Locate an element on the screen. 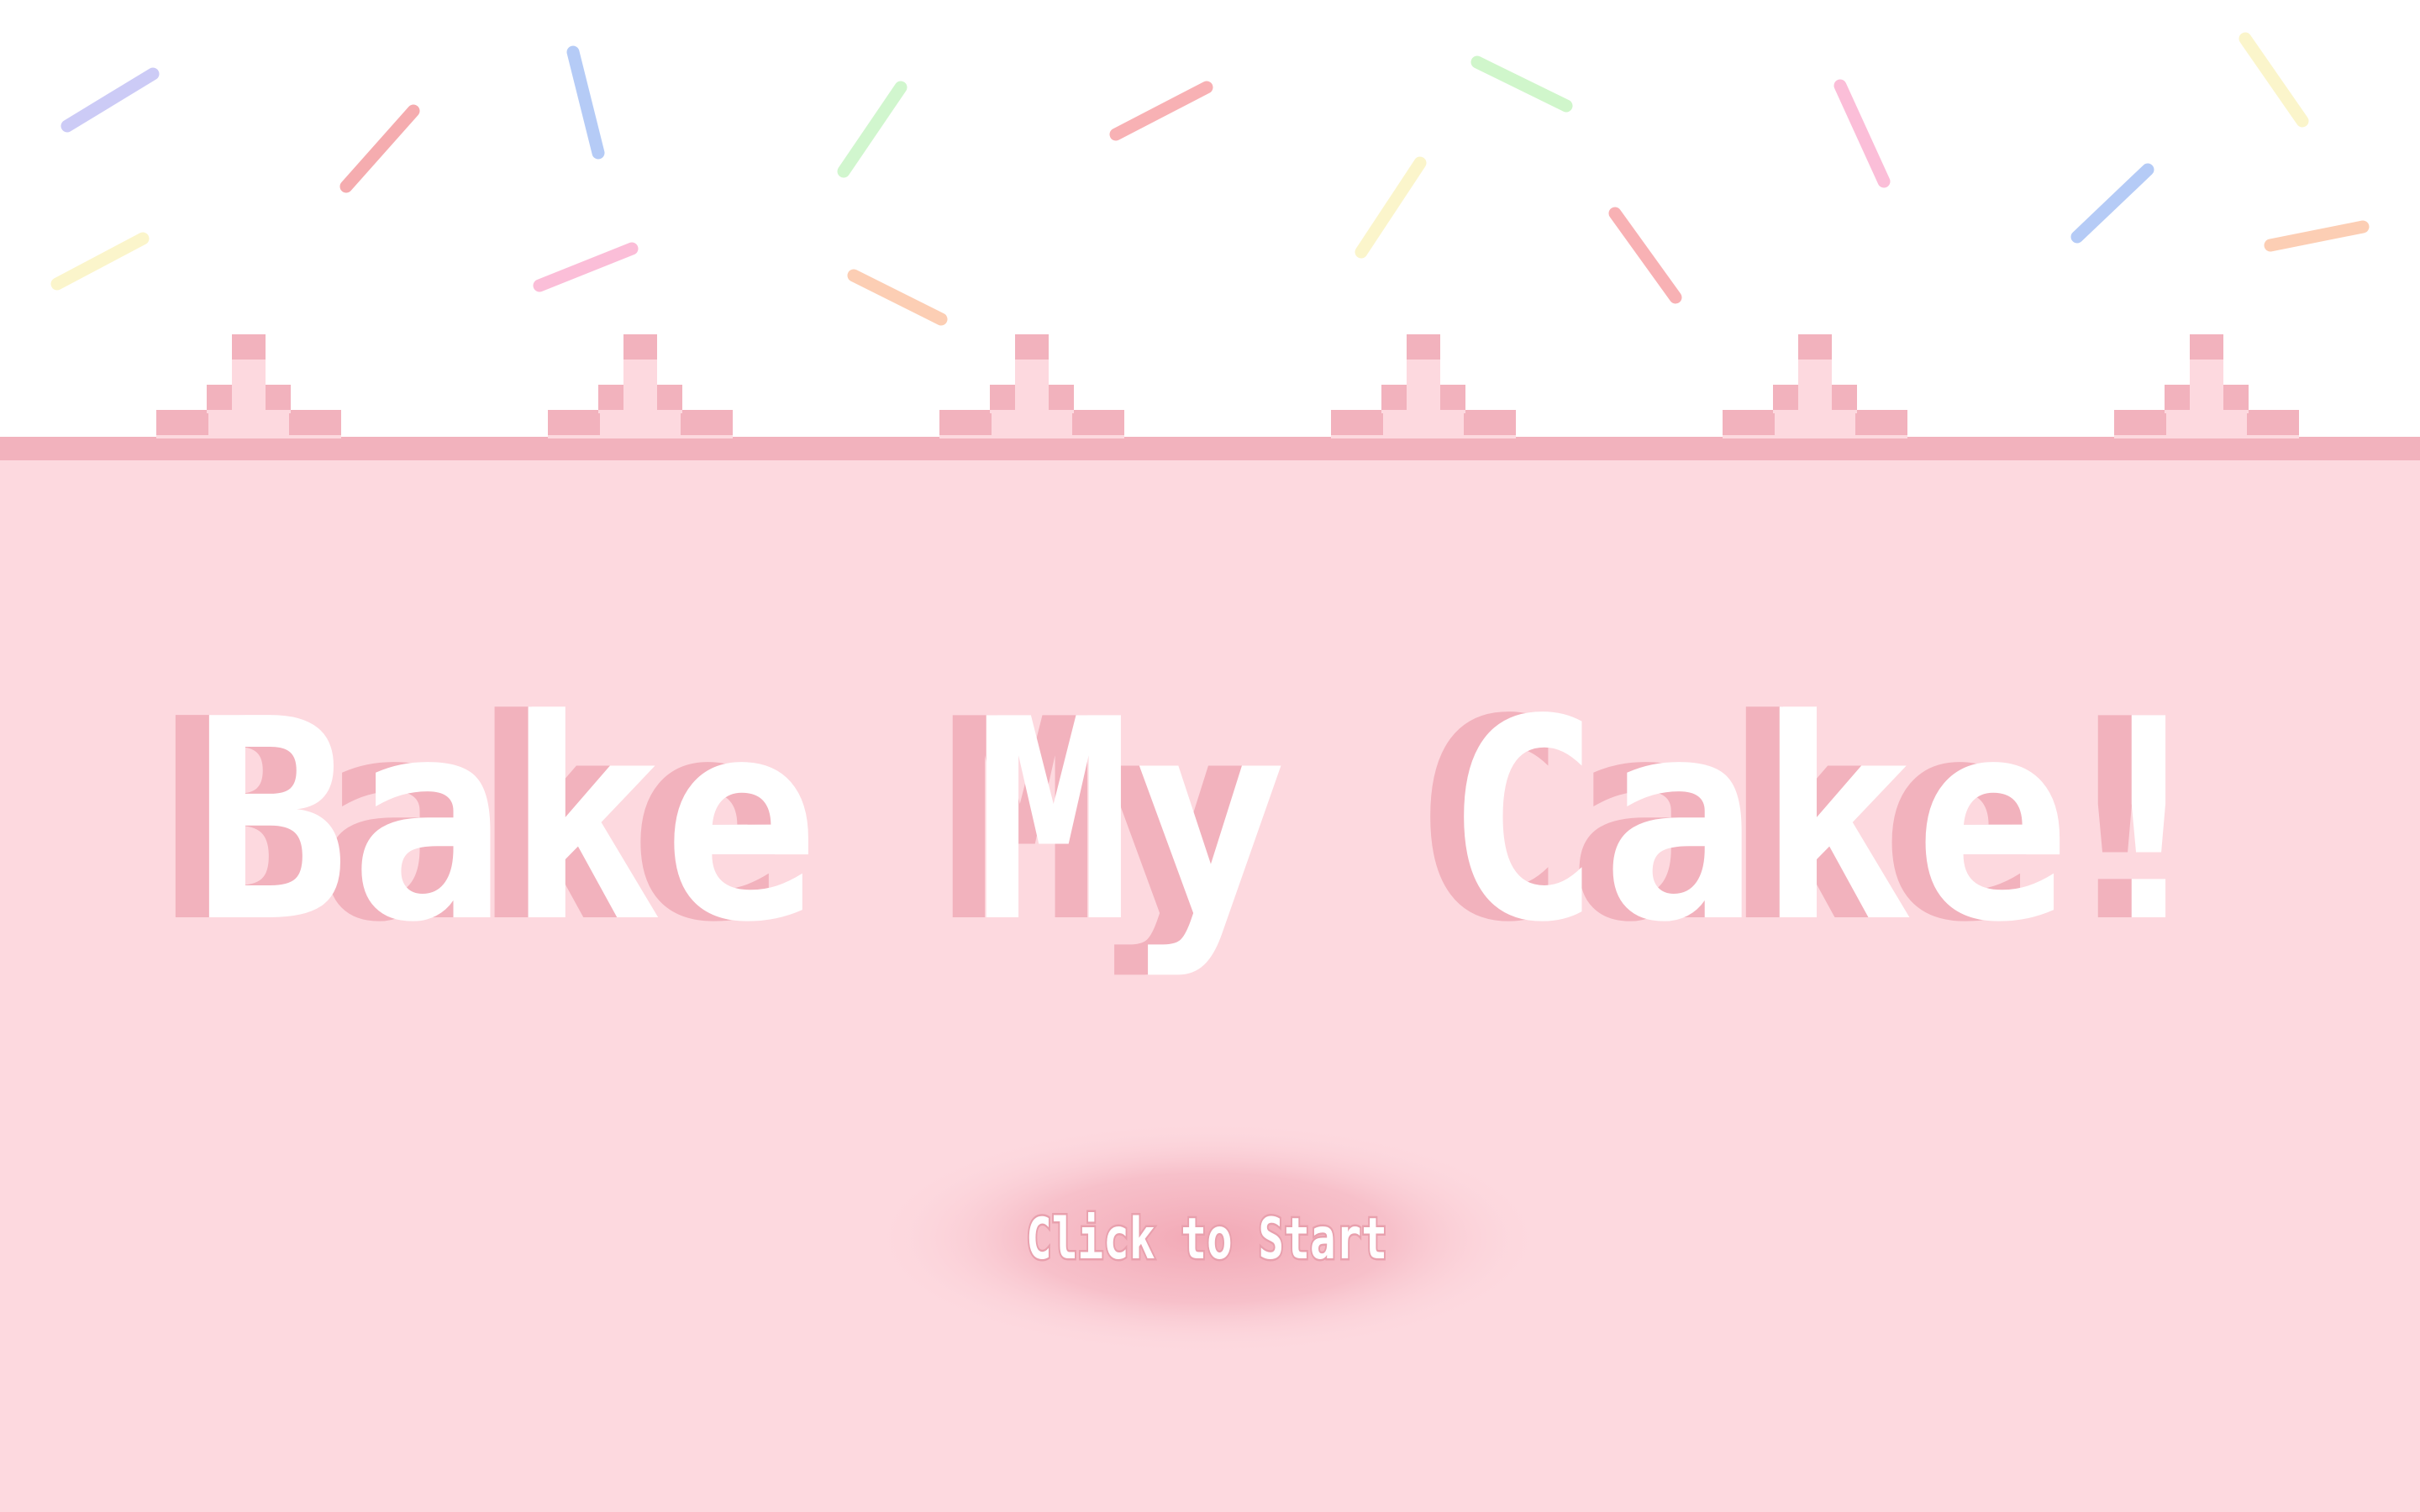  start-button: Click to Start Click to Start is located at coordinates (1208, 1238).